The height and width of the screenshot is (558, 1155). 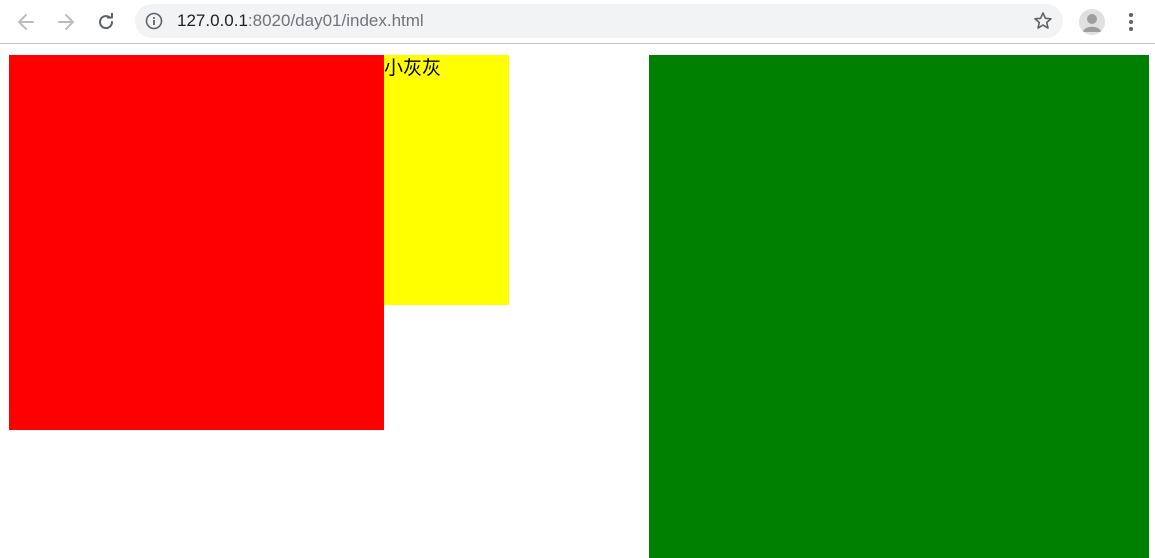 I want to click on info-icon, so click(x=154, y=21).